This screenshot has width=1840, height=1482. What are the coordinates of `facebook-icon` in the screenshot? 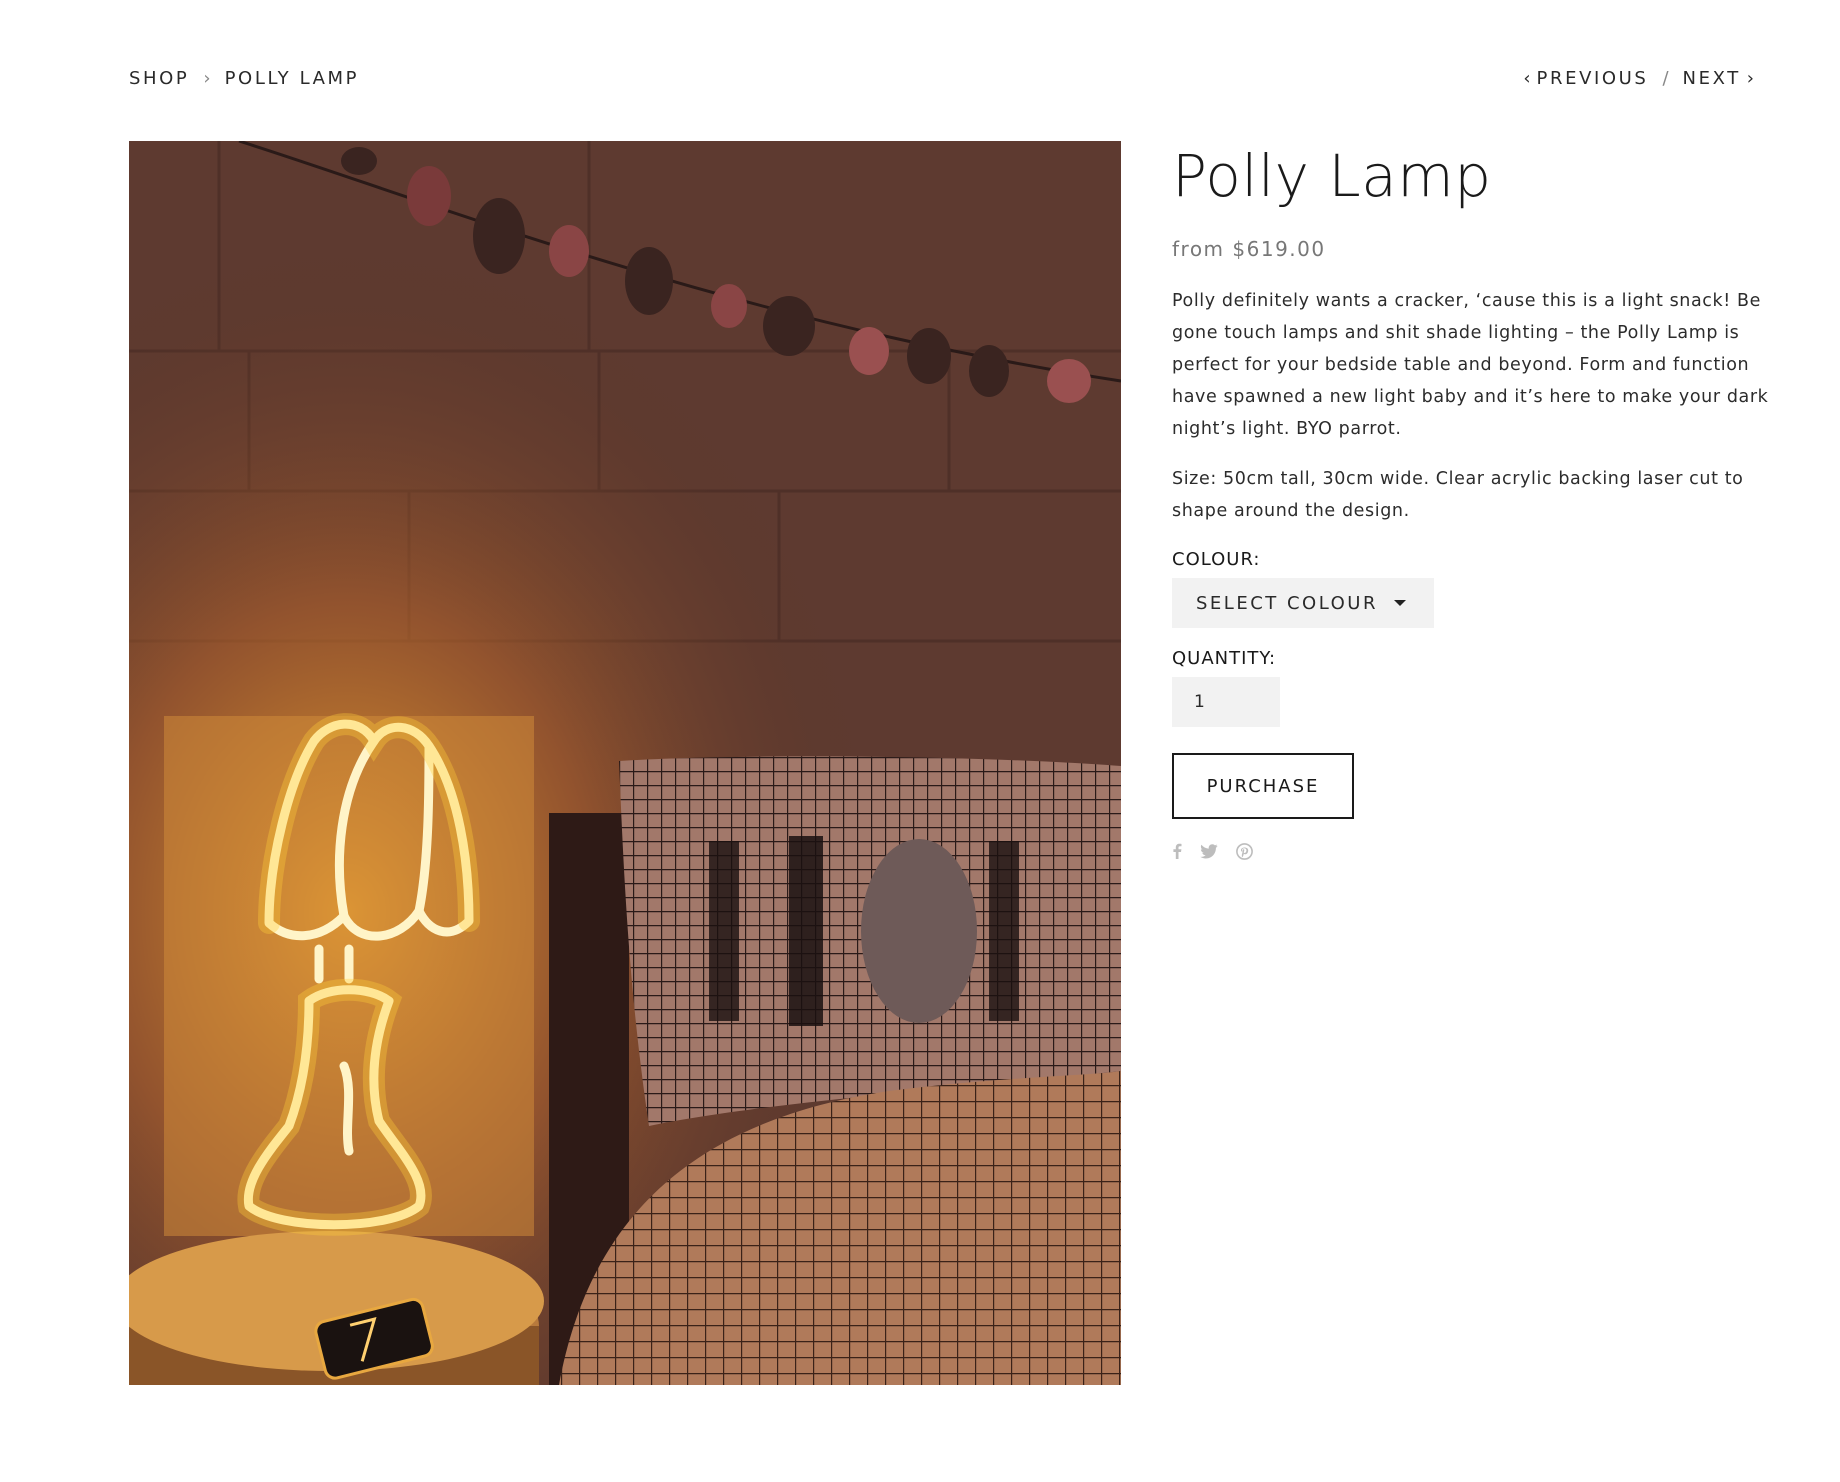 It's located at (1177, 851).